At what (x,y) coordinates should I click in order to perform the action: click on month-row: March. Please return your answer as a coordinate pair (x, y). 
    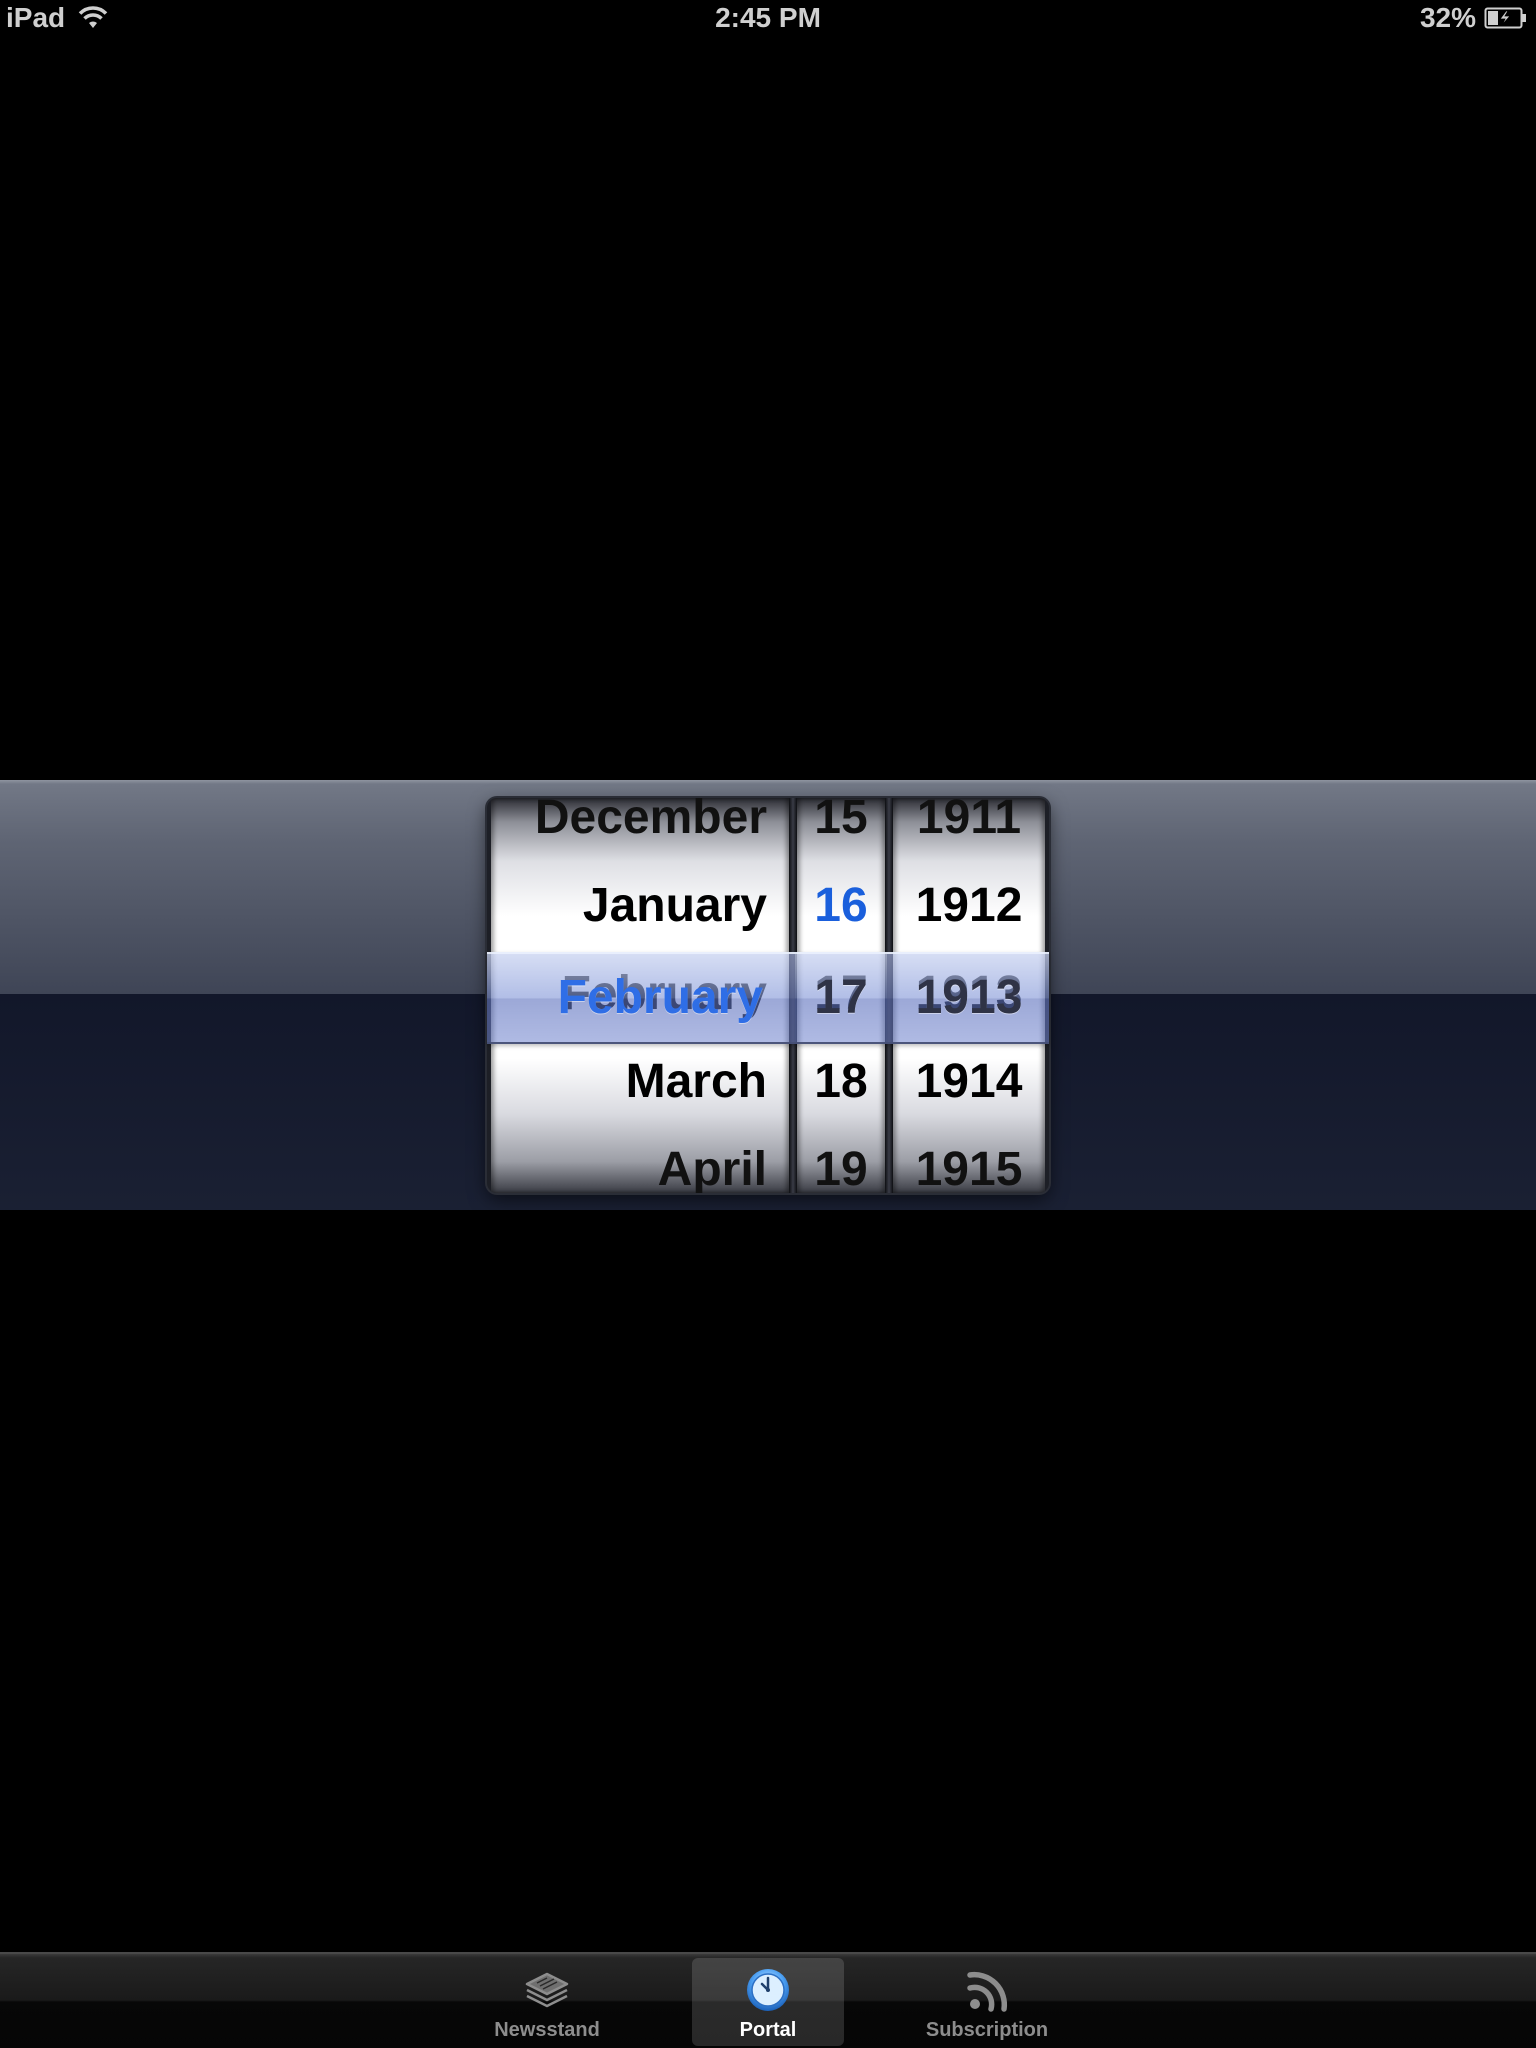
    Looking at the image, I should click on (640, 1082).